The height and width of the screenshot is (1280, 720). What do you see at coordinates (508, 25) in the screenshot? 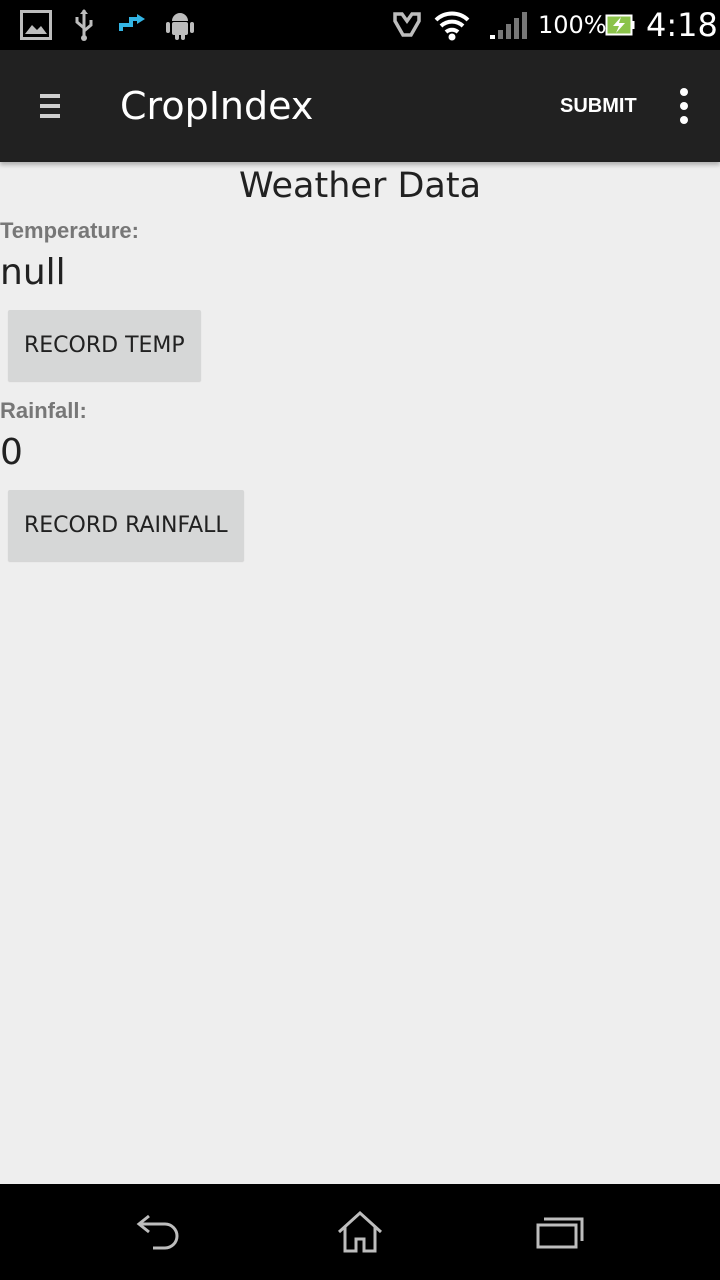
I see `signal-icon` at bounding box center [508, 25].